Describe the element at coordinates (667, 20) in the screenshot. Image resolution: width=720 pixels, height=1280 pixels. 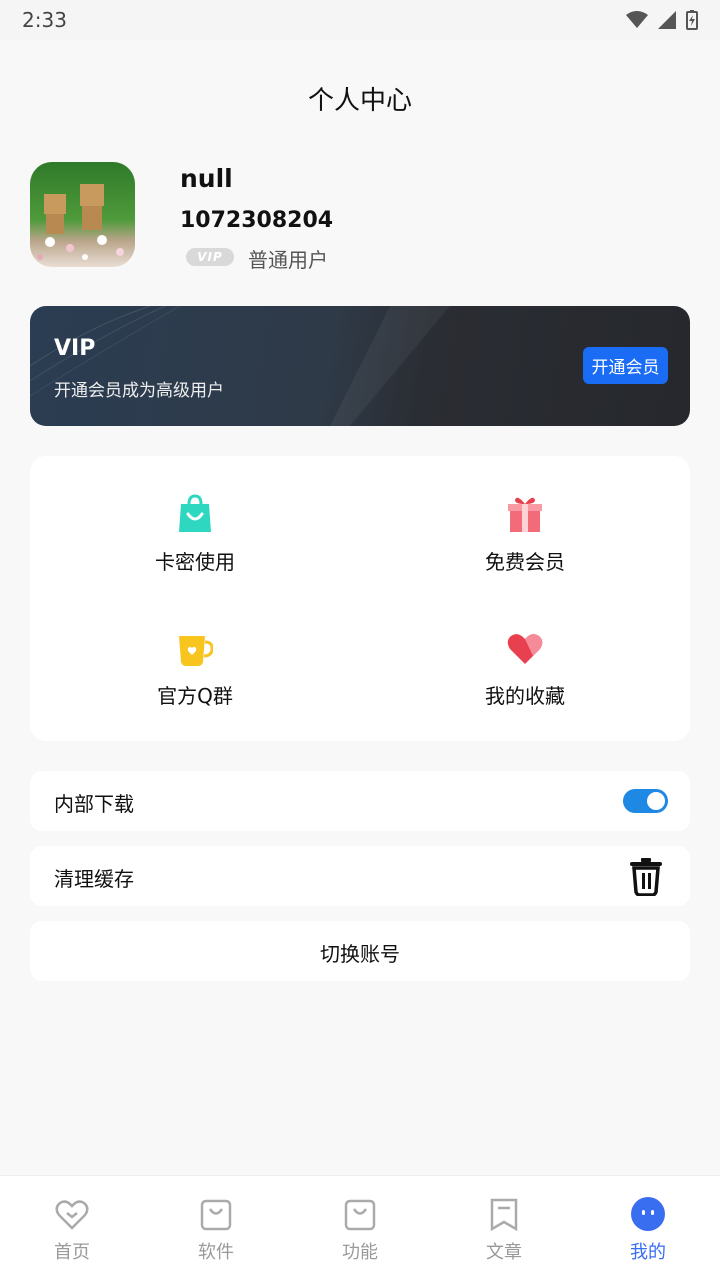
I see `signal-icon` at that location.